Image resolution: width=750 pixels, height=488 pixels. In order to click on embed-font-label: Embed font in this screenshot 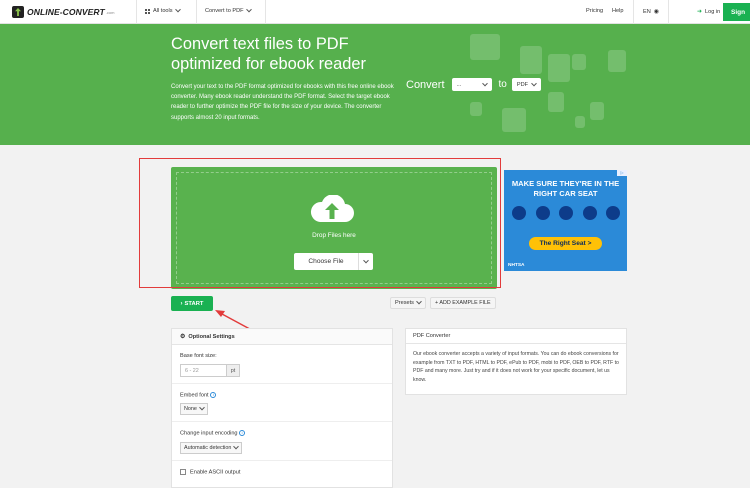, I will do `click(194, 395)`.